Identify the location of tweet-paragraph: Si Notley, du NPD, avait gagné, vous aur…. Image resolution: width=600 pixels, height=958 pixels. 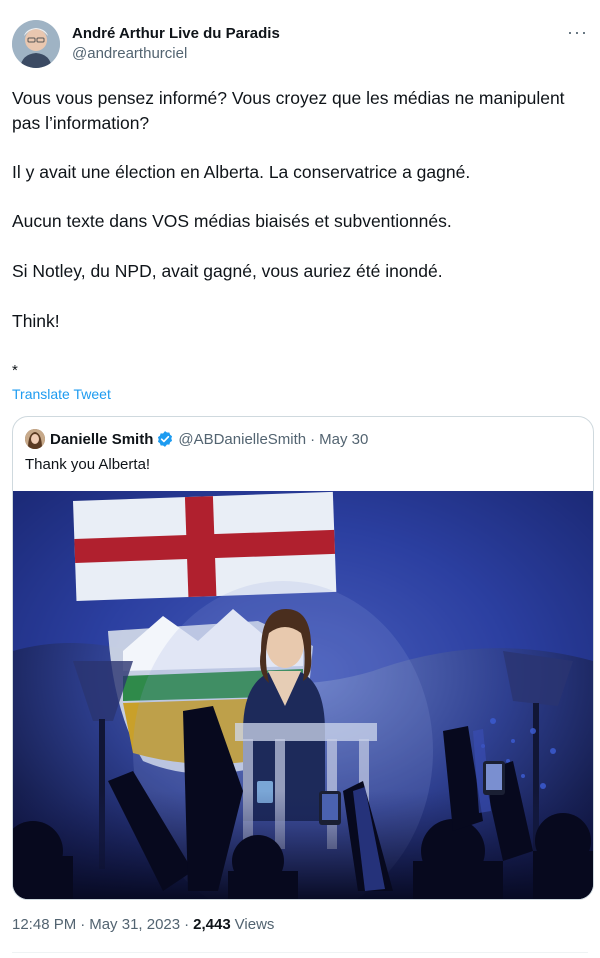
(227, 271).